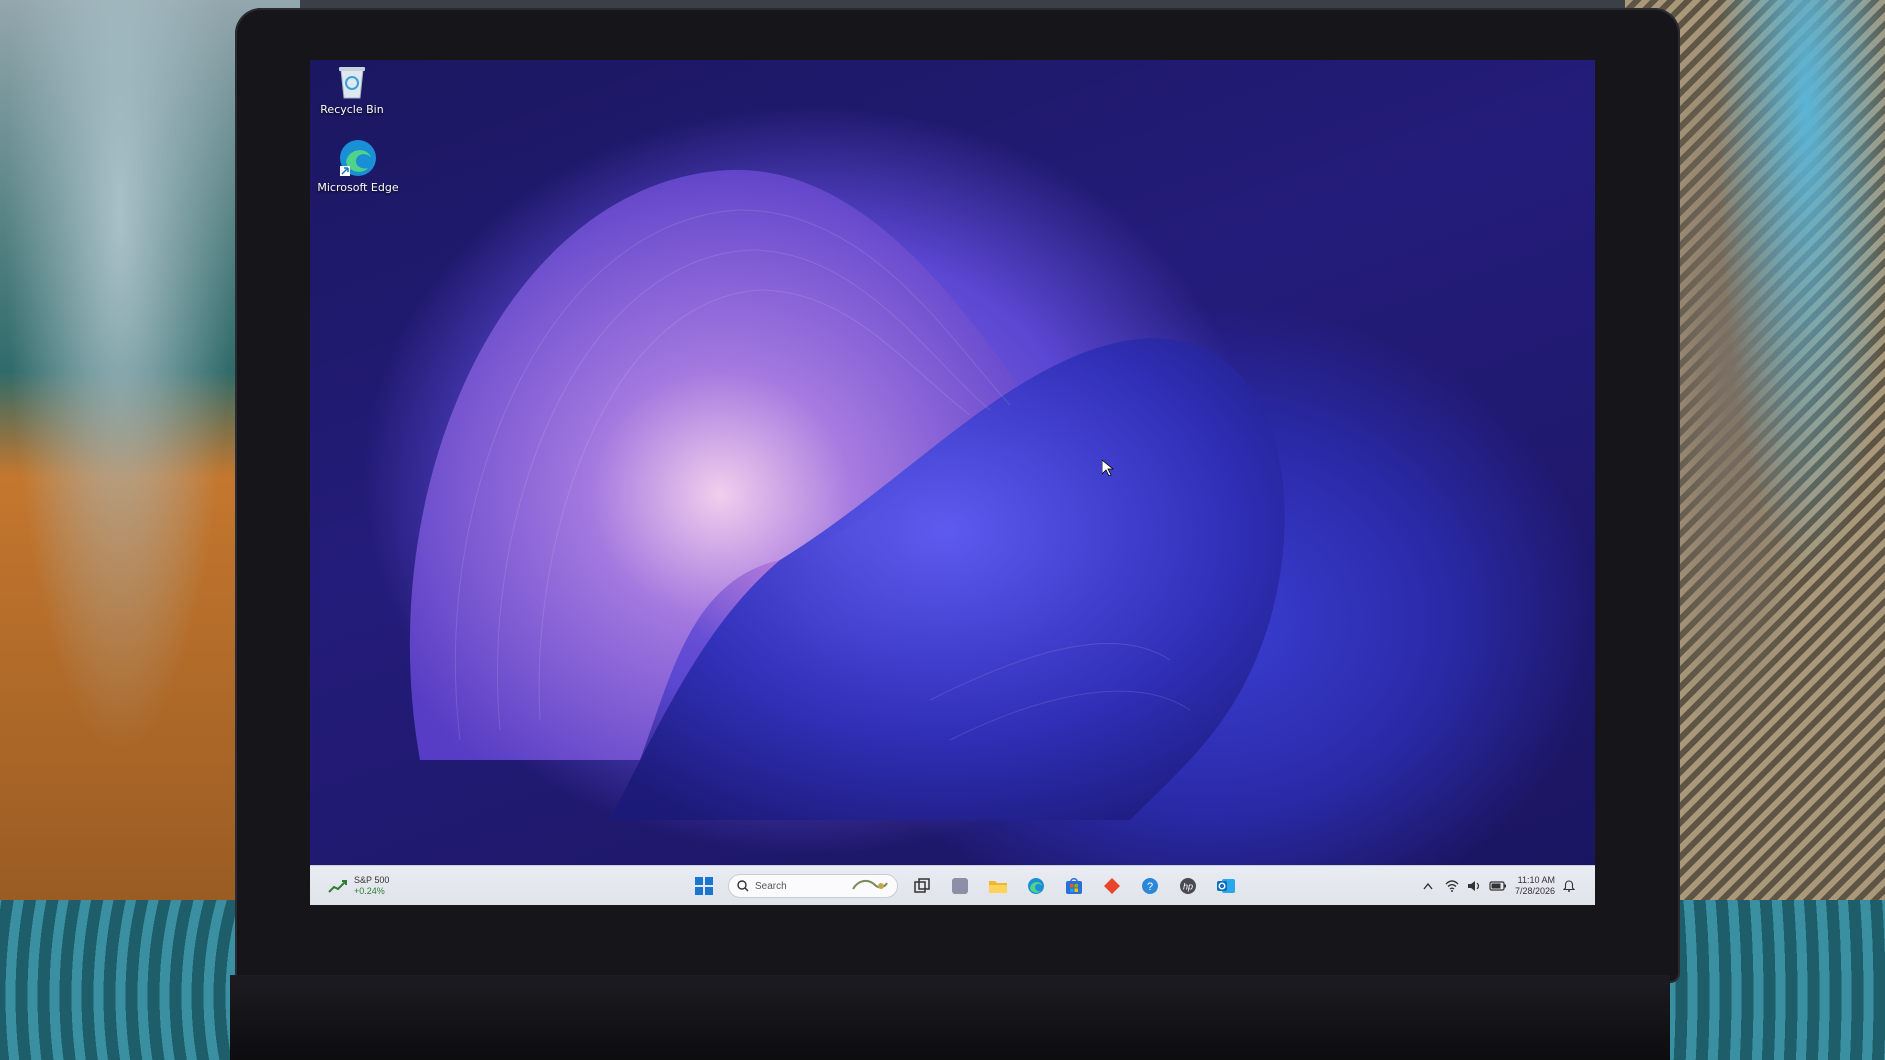 The width and height of the screenshot is (1885, 1060). I want to click on battery-icon, so click(1498, 886).